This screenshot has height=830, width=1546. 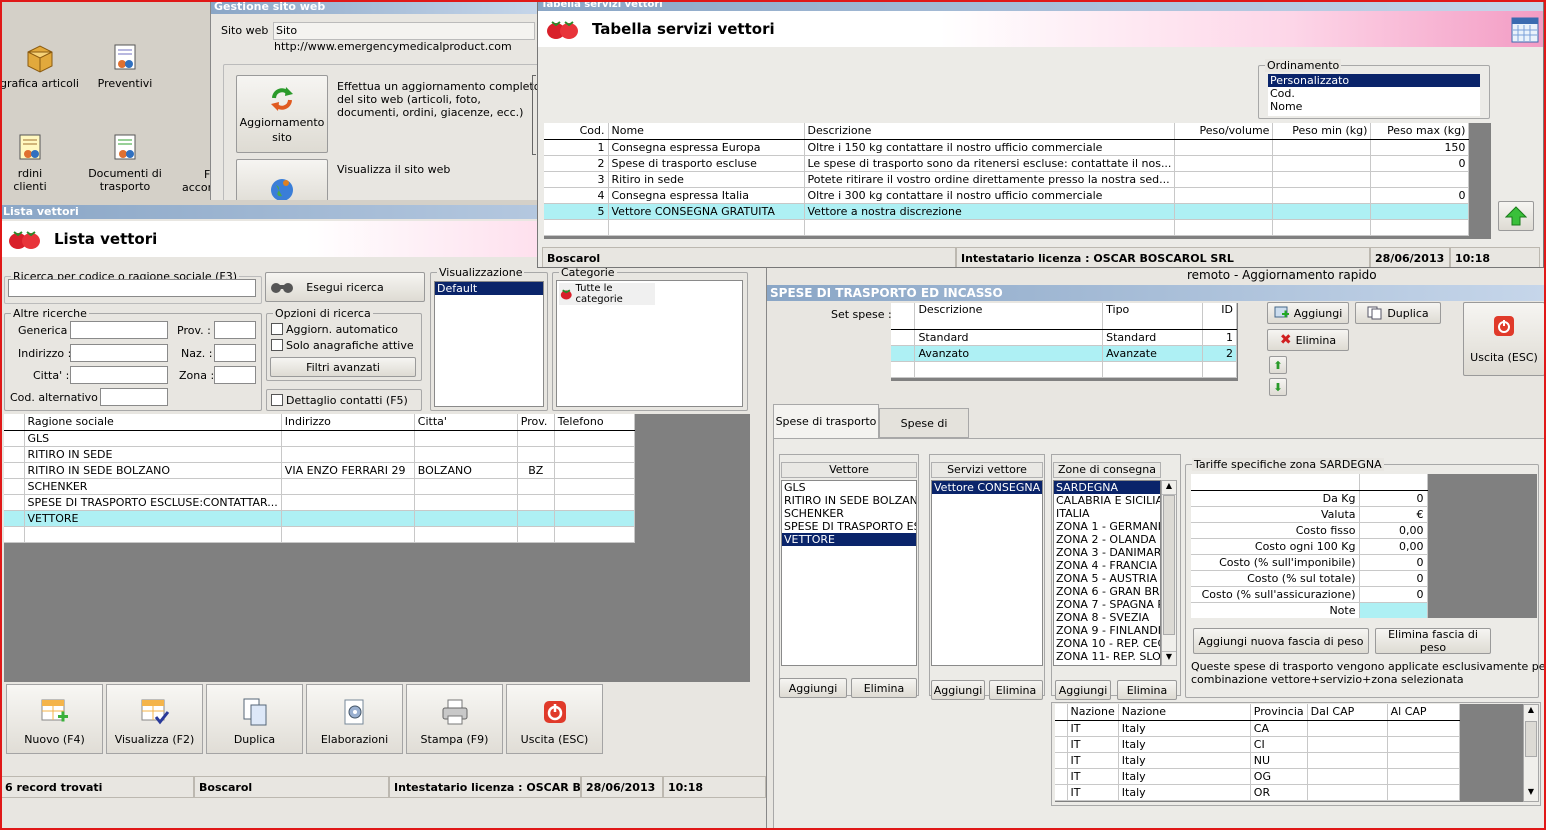 What do you see at coordinates (813, 688) in the screenshot?
I see `aggiungi-vettore-button: Aggiungi` at bounding box center [813, 688].